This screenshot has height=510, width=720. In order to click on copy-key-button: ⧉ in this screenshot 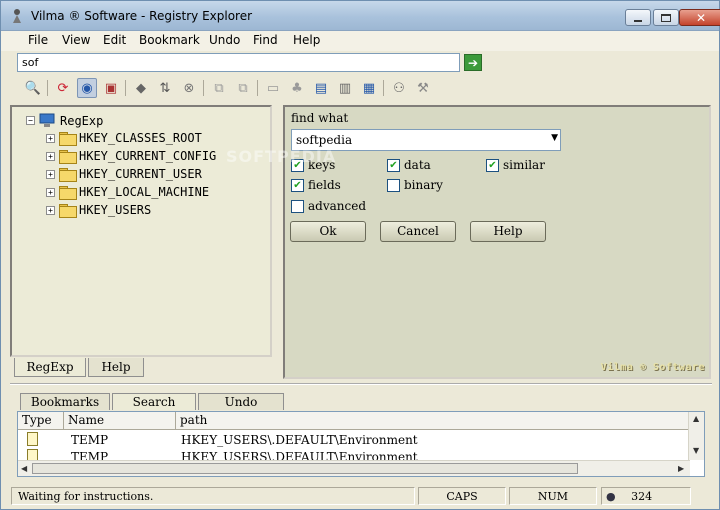, I will do `click(219, 88)`.